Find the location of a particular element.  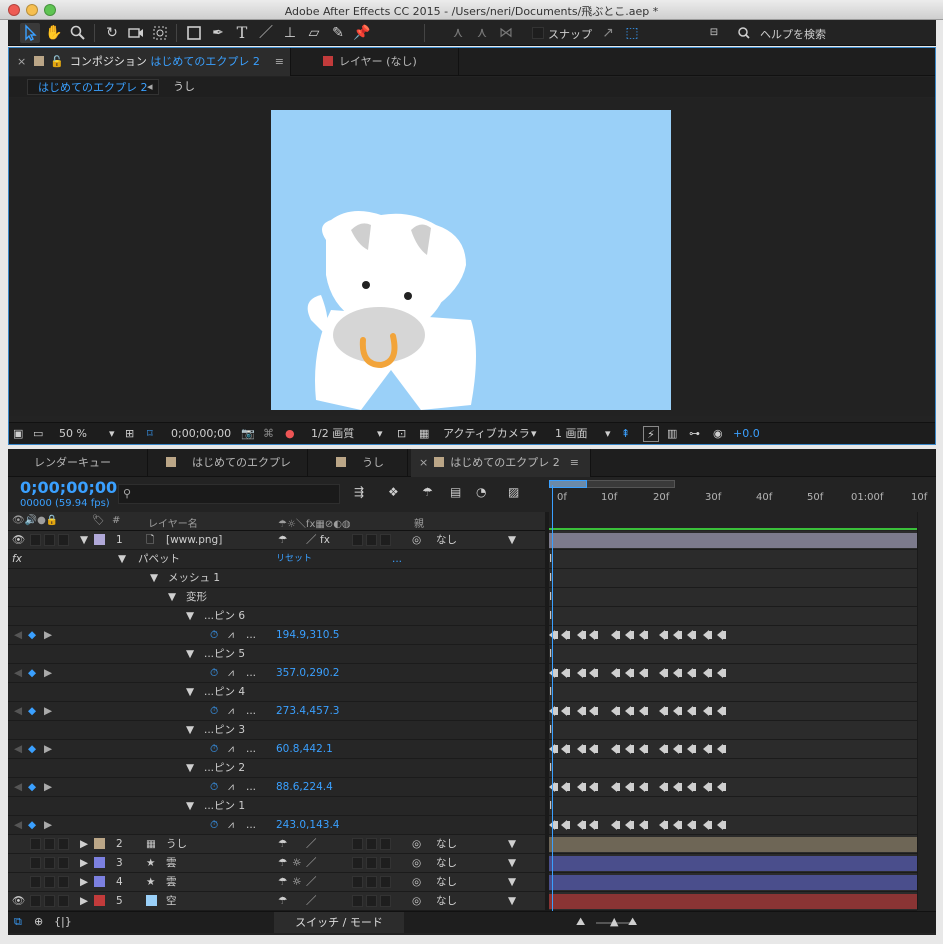

property-group-row: ▼ ...ピン 6 is located at coordinates (276, 616).